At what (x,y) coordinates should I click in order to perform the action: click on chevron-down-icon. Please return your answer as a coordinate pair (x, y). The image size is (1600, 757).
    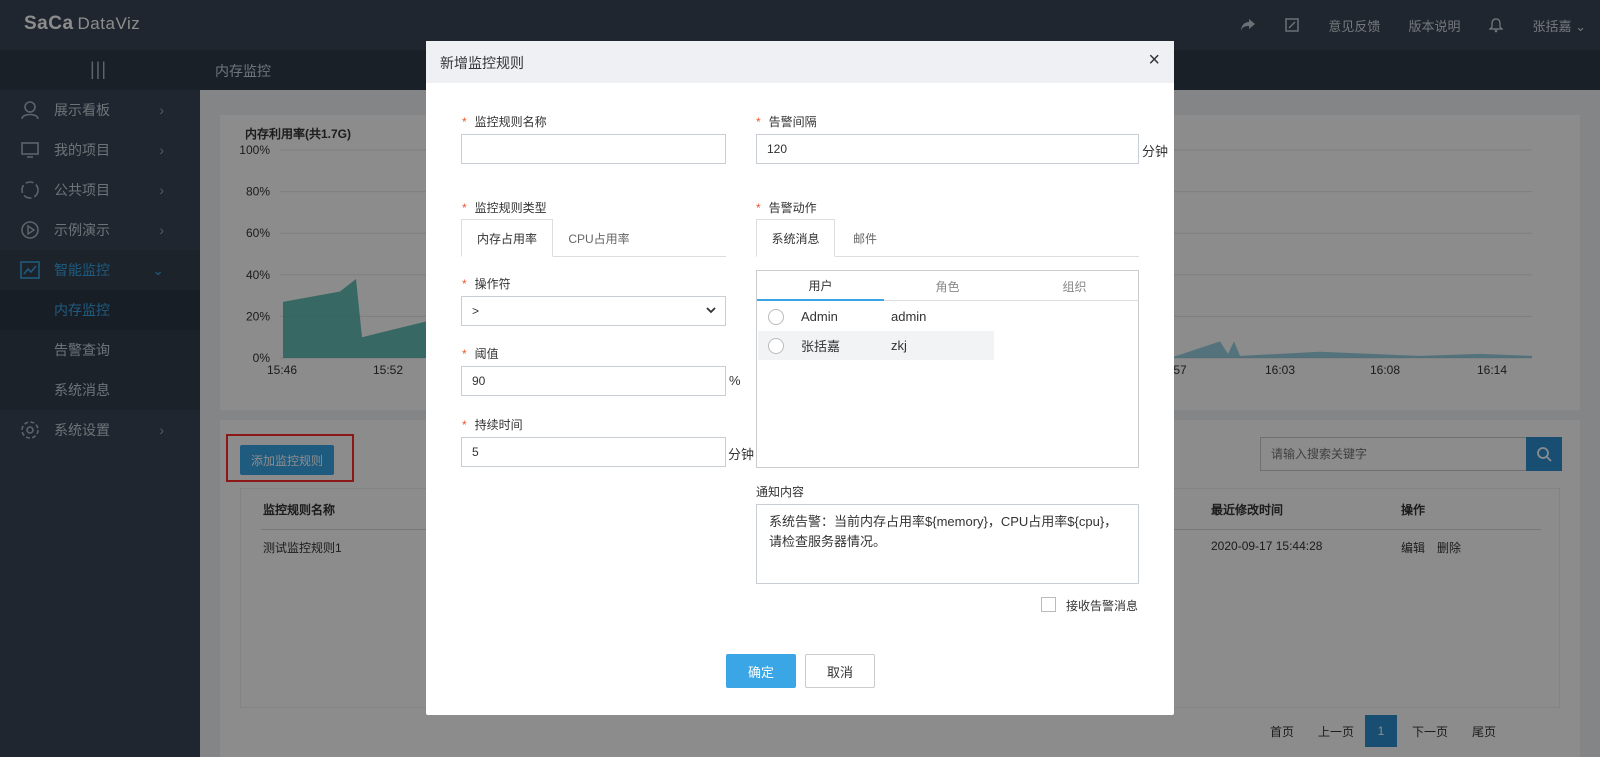
    Looking at the image, I should click on (711, 311).